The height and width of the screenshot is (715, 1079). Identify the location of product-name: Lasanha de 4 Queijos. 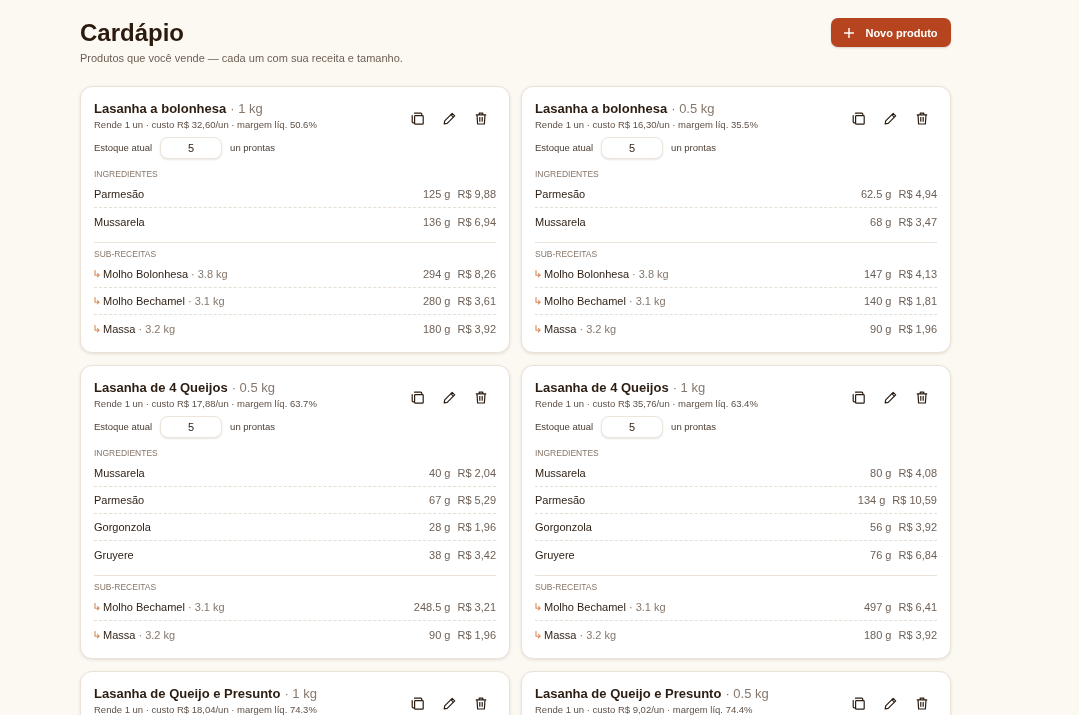
(161, 388).